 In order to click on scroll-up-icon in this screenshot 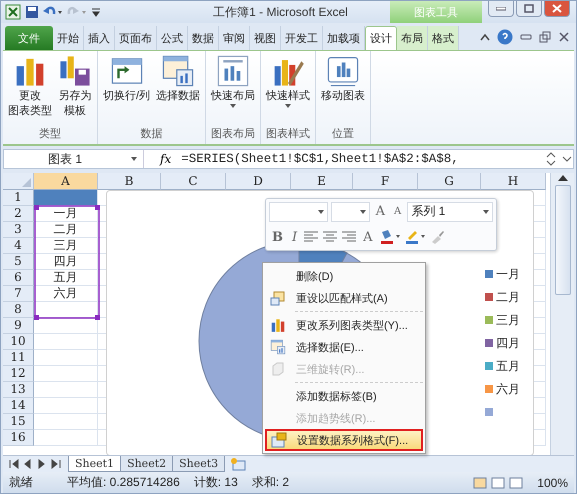, I will do `click(563, 178)`.